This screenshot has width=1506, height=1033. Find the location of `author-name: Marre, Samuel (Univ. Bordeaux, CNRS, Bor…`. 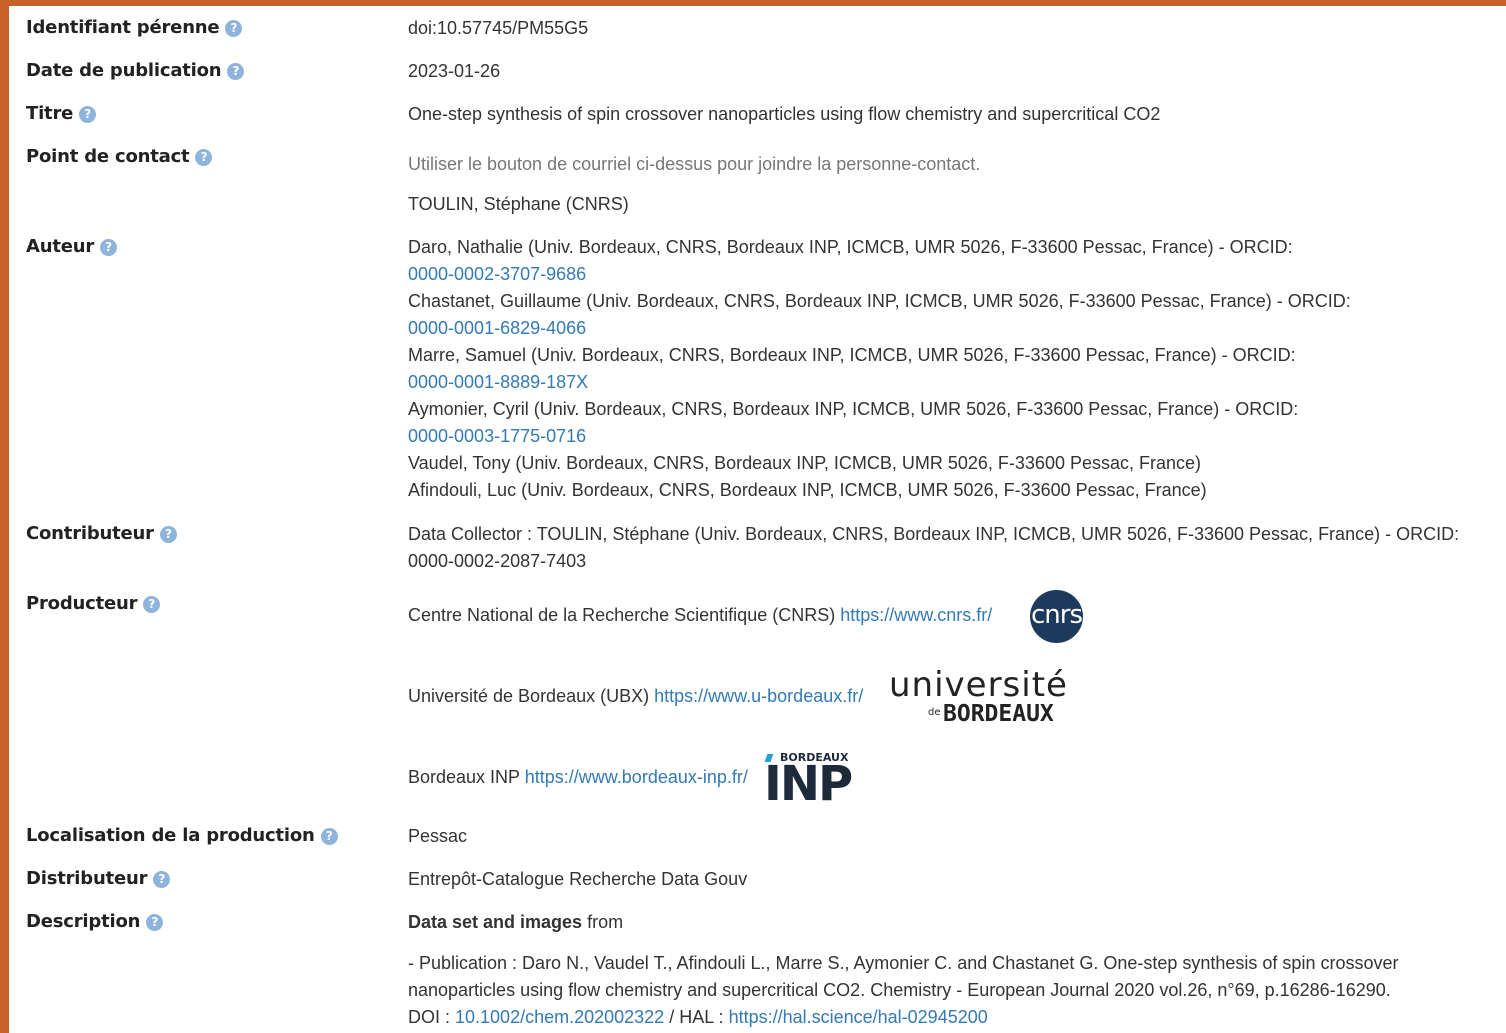

author-name: Marre, Samuel (Univ. Bordeaux, CNRS, Bor… is located at coordinates (852, 355).